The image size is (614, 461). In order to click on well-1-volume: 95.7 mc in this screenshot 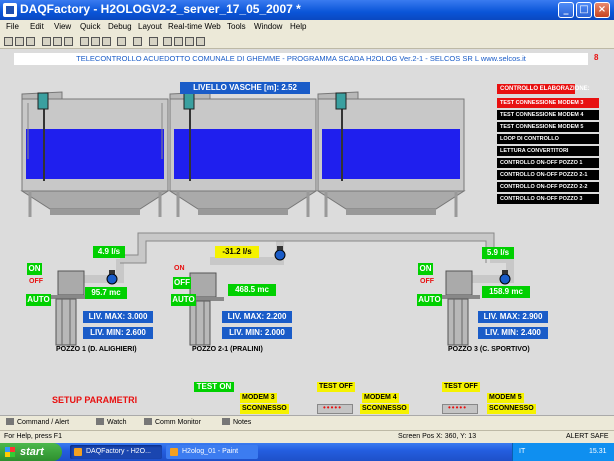, I will do `click(106, 293)`.